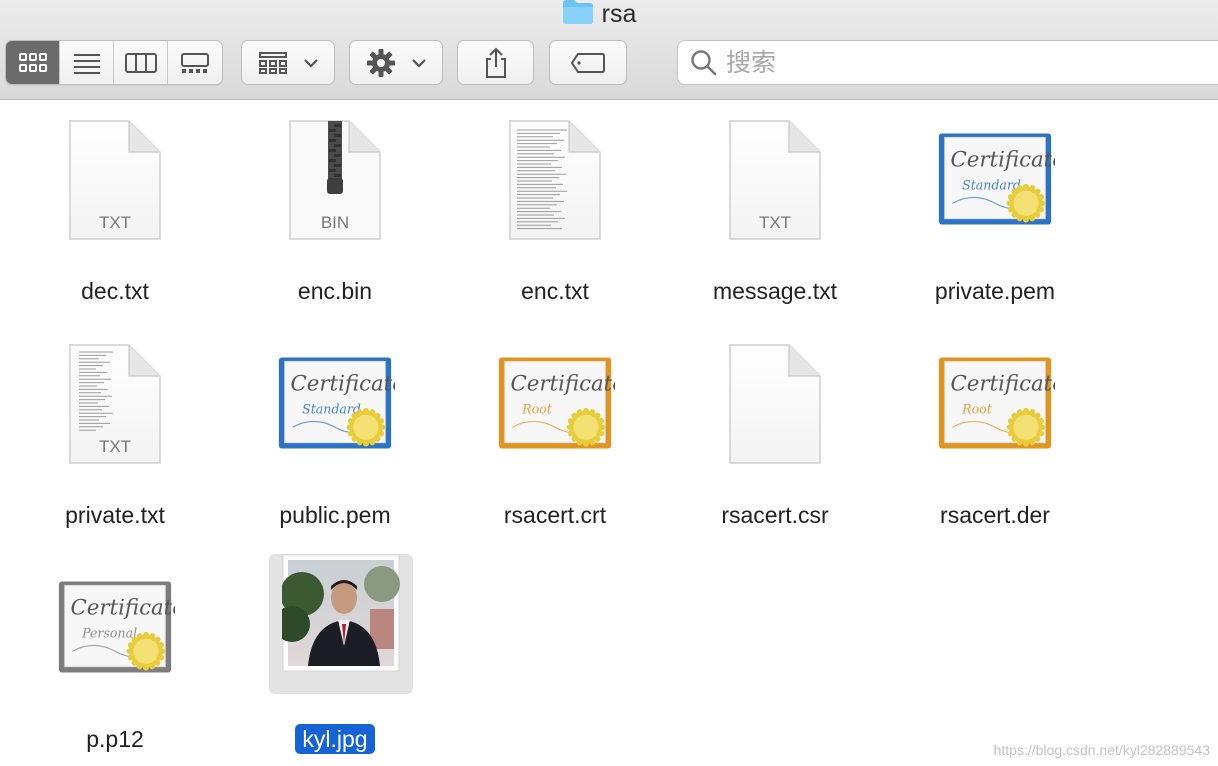 The image size is (1218, 766). I want to click on file-name-label: rsacert.der, so click(995, 515).